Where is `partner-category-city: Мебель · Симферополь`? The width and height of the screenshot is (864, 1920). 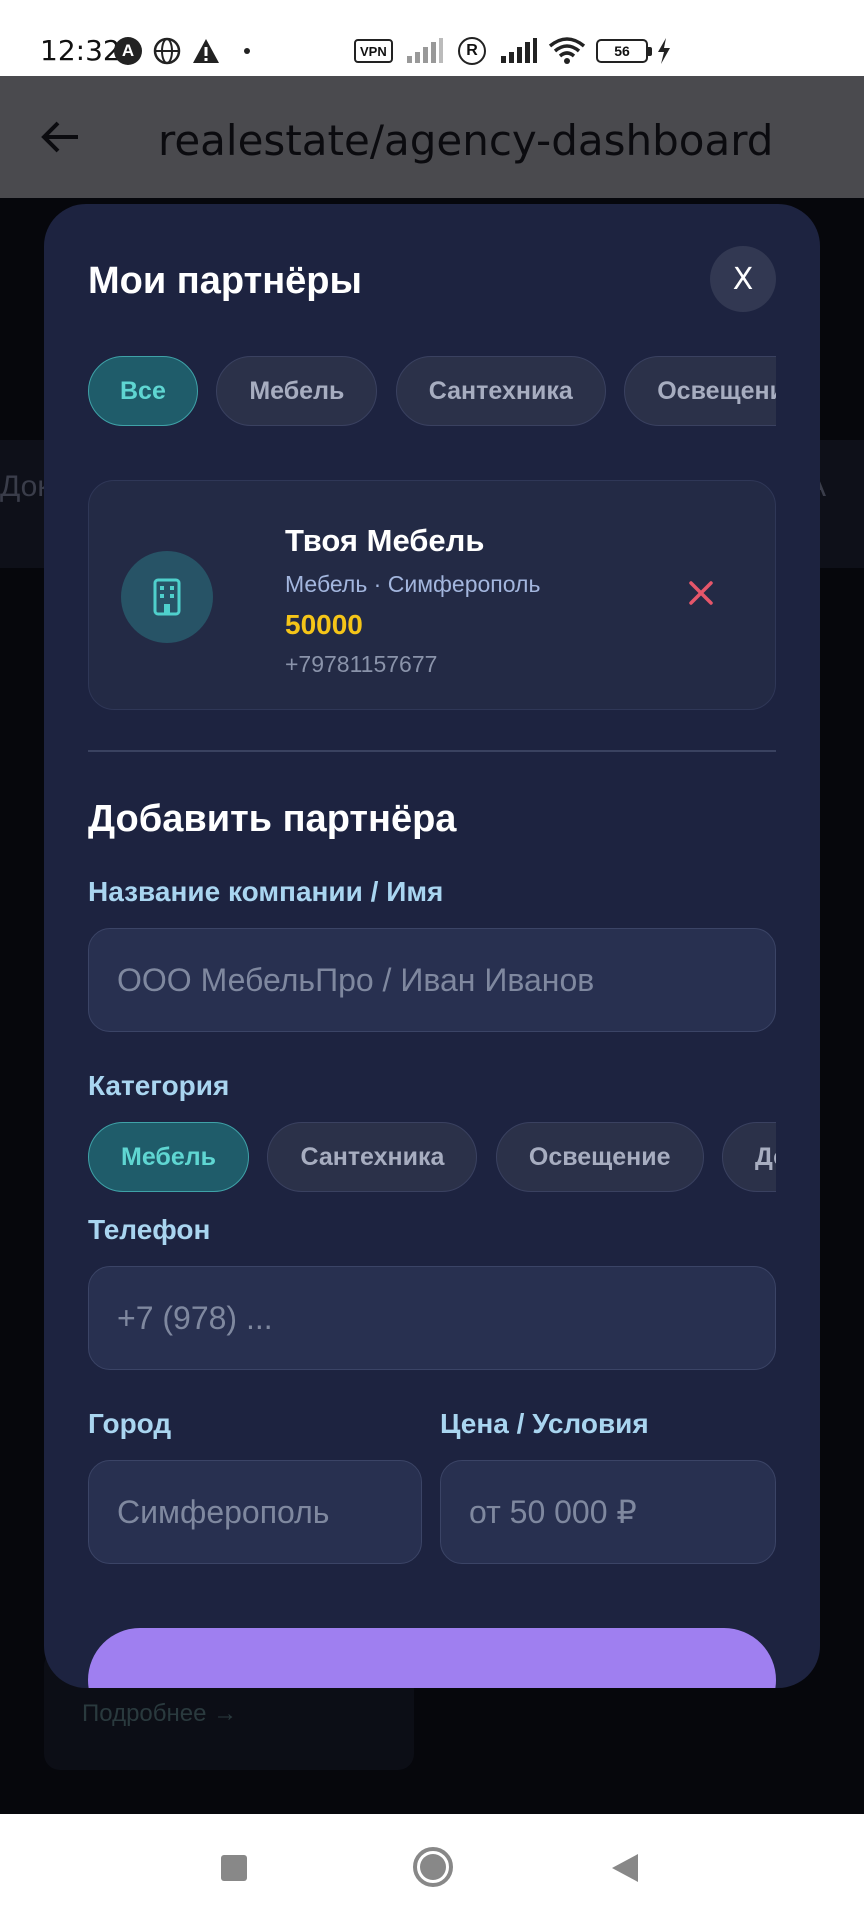
partner-category-city: Мебель · Симферополь is located at coordinates (413, 584).